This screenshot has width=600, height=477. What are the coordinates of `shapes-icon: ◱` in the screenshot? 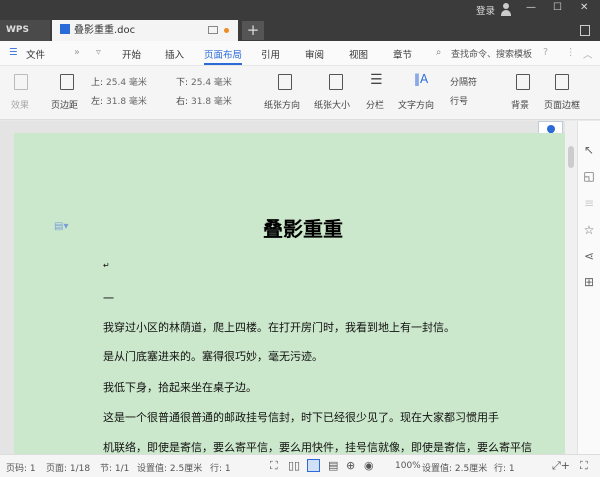 It's located at (589, 176).